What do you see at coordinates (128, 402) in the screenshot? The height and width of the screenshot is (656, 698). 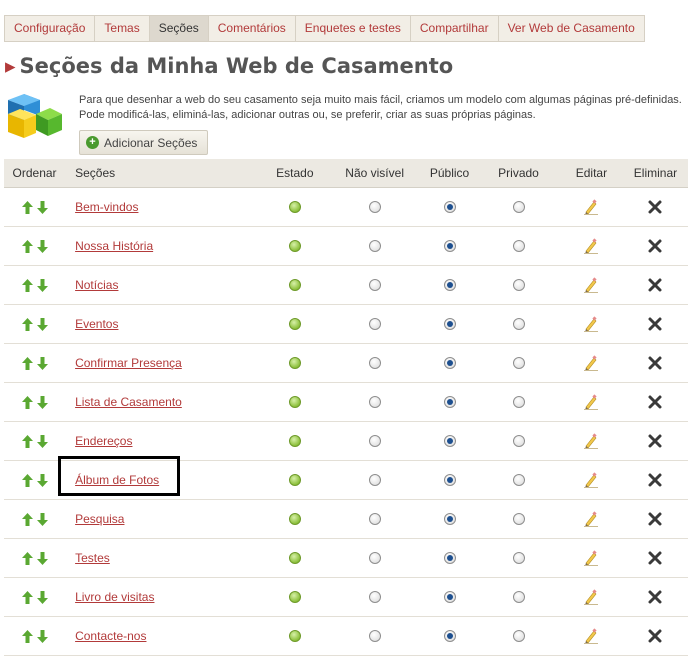 I see `section-link: Lista de Casamento` at bounding box center [128, 402].